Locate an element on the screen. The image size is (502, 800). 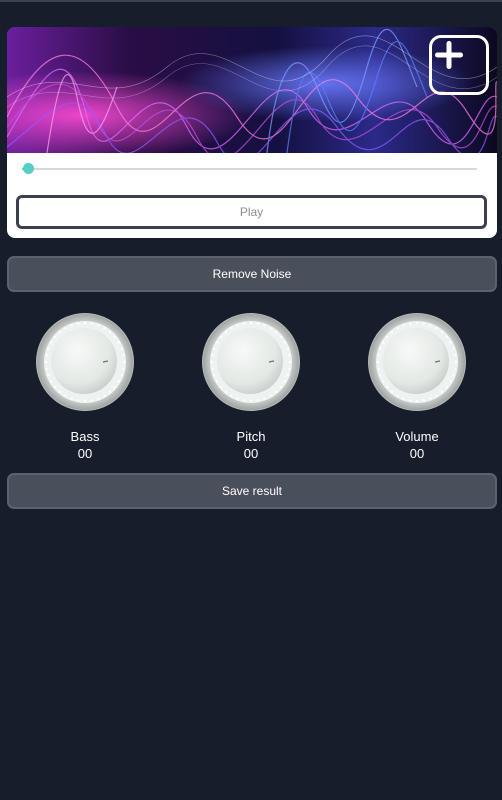
pitch-knob is located at coordinates (251, 362).